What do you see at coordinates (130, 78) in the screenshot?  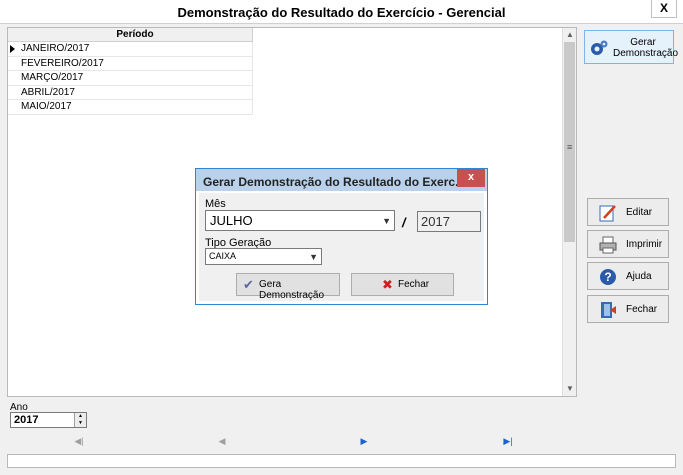 I see `table-row: MARÇO/2017` at bounding box center [130, 78].